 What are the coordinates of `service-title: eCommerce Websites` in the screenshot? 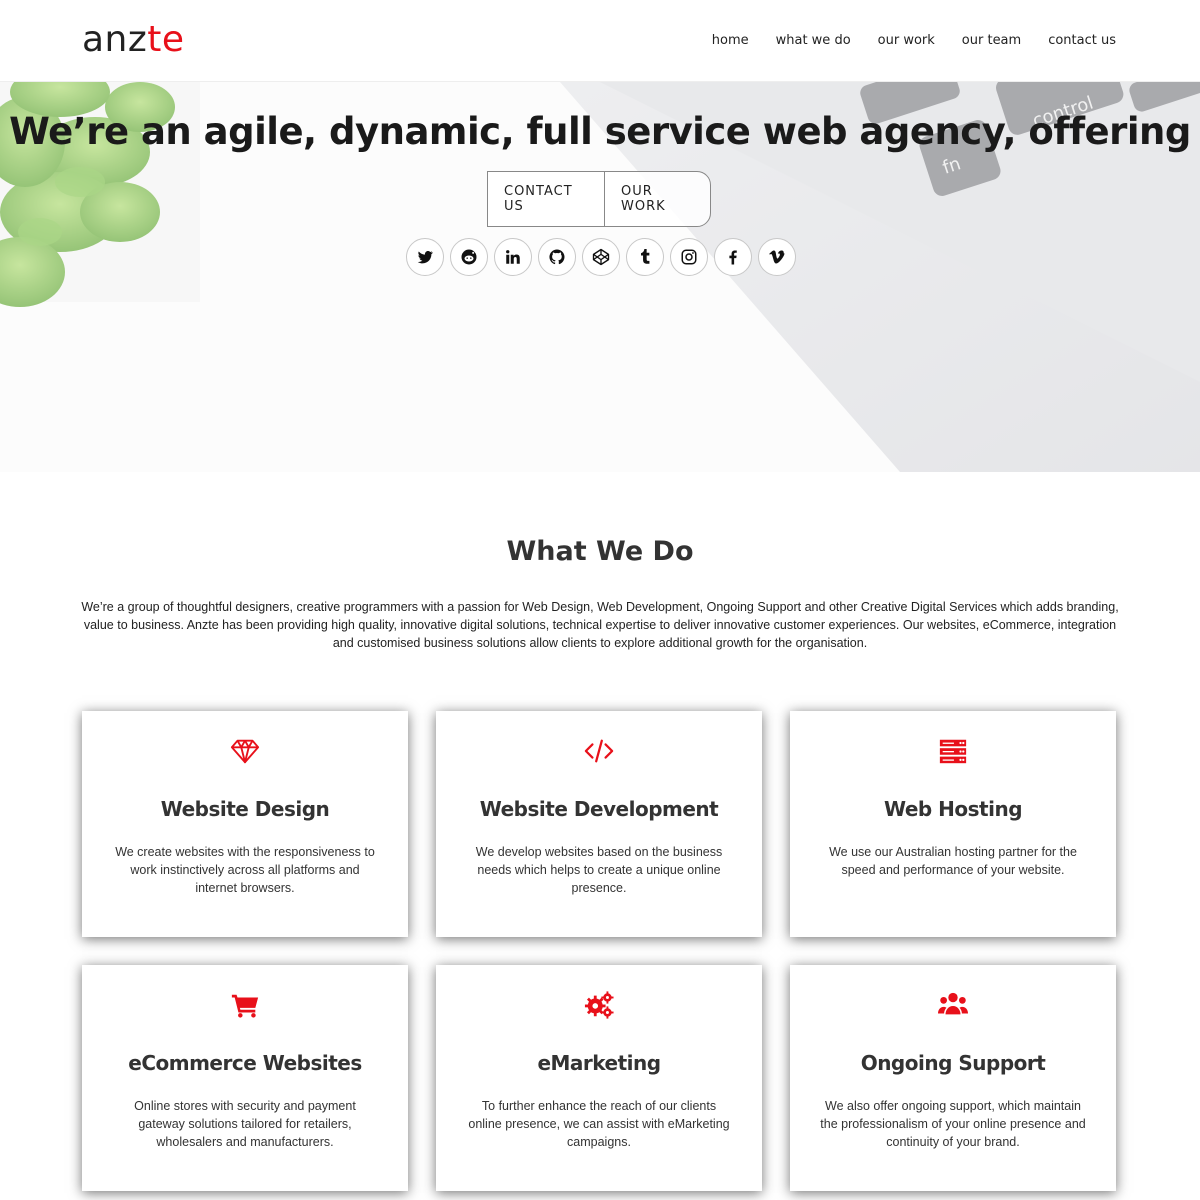 It's located at (245, 1063).